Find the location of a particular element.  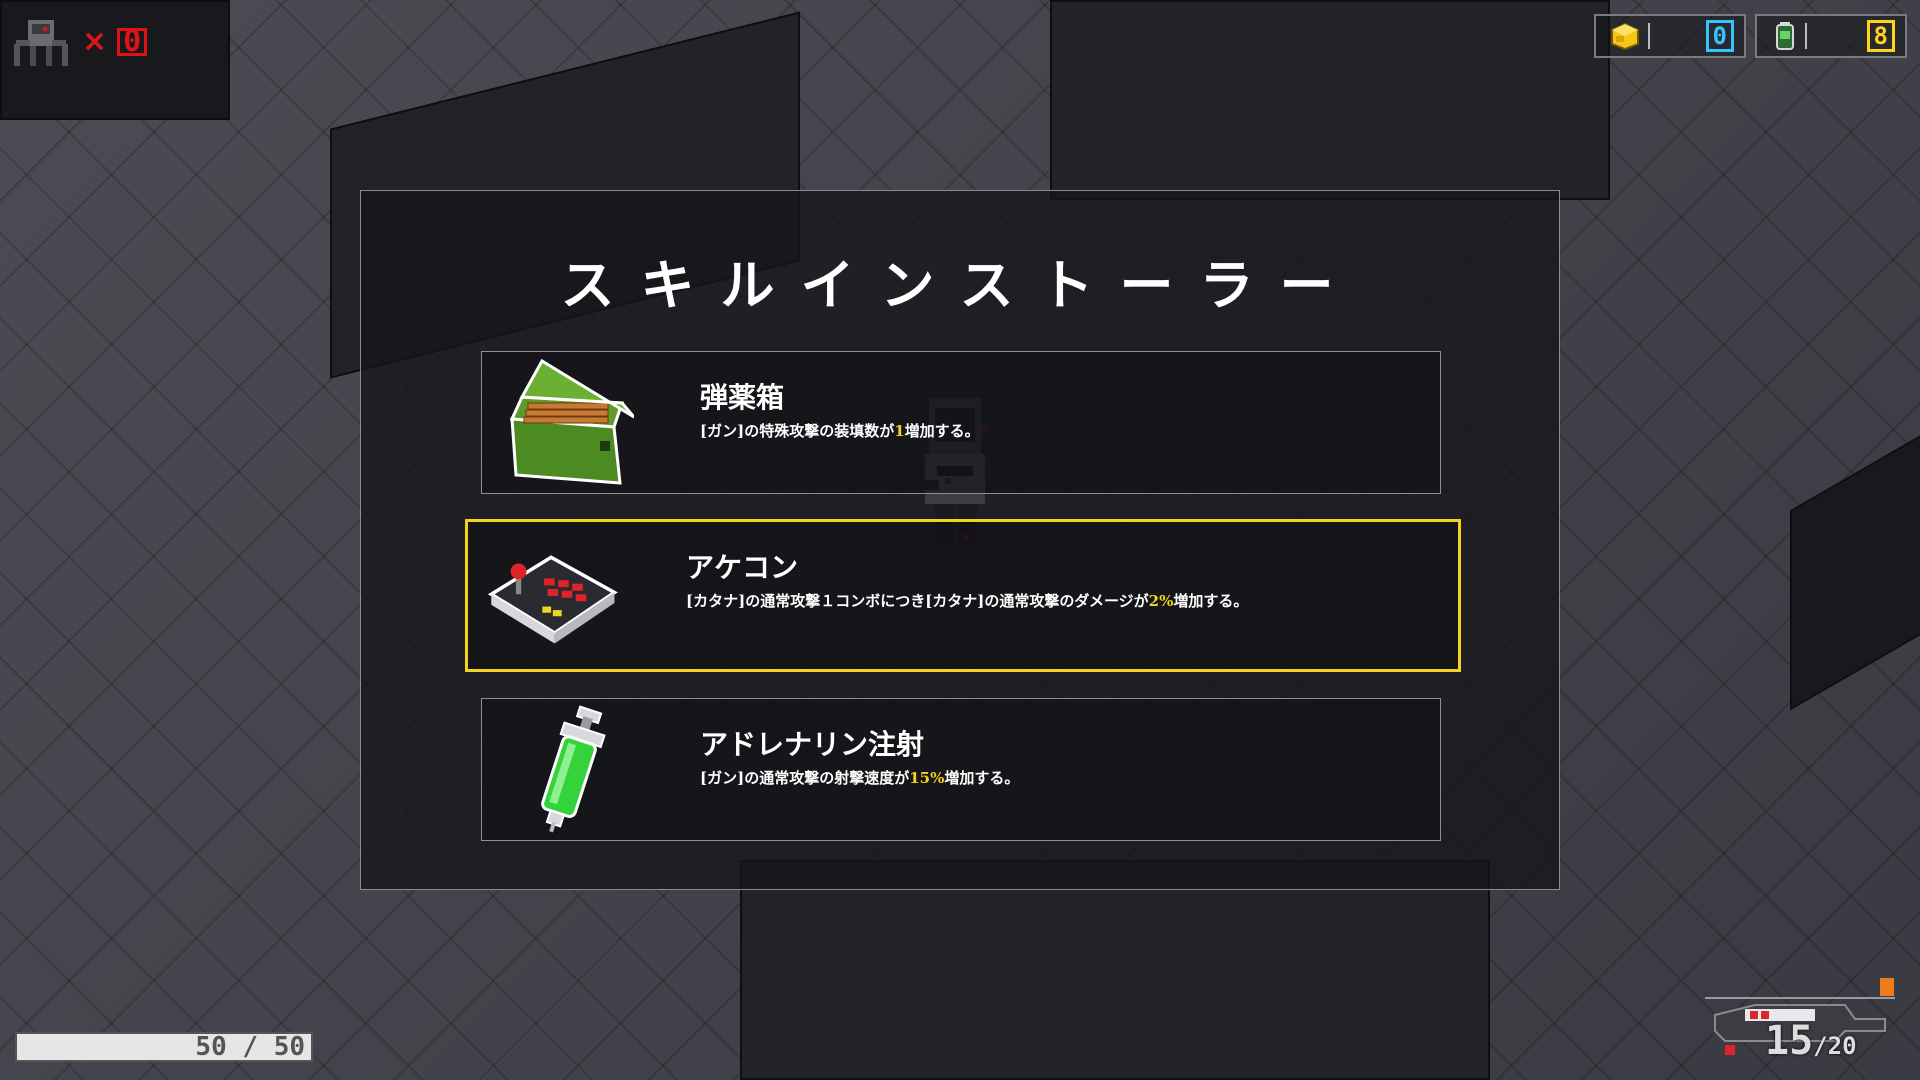

skill-description: [カタナ]の通常攻撃１コンボにつき[カタナ]の通常攻撃のダメージが2%増加する。 is located at coordinates (967, 600).